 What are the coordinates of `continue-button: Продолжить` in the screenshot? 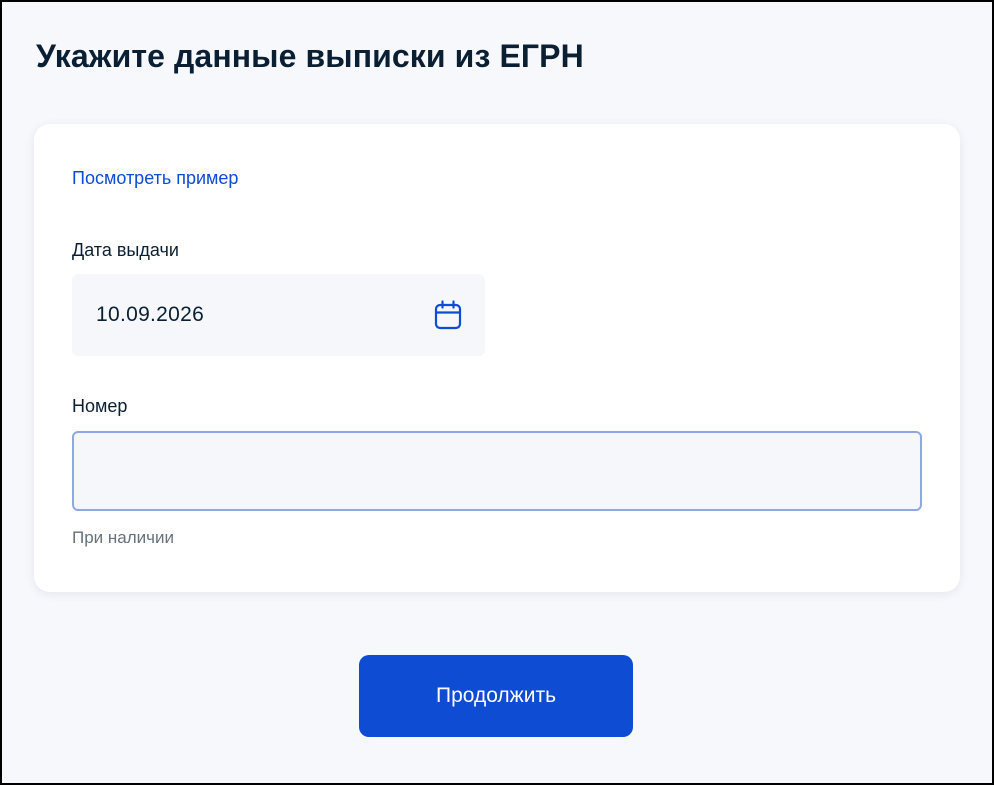 It's located at (496, 696).